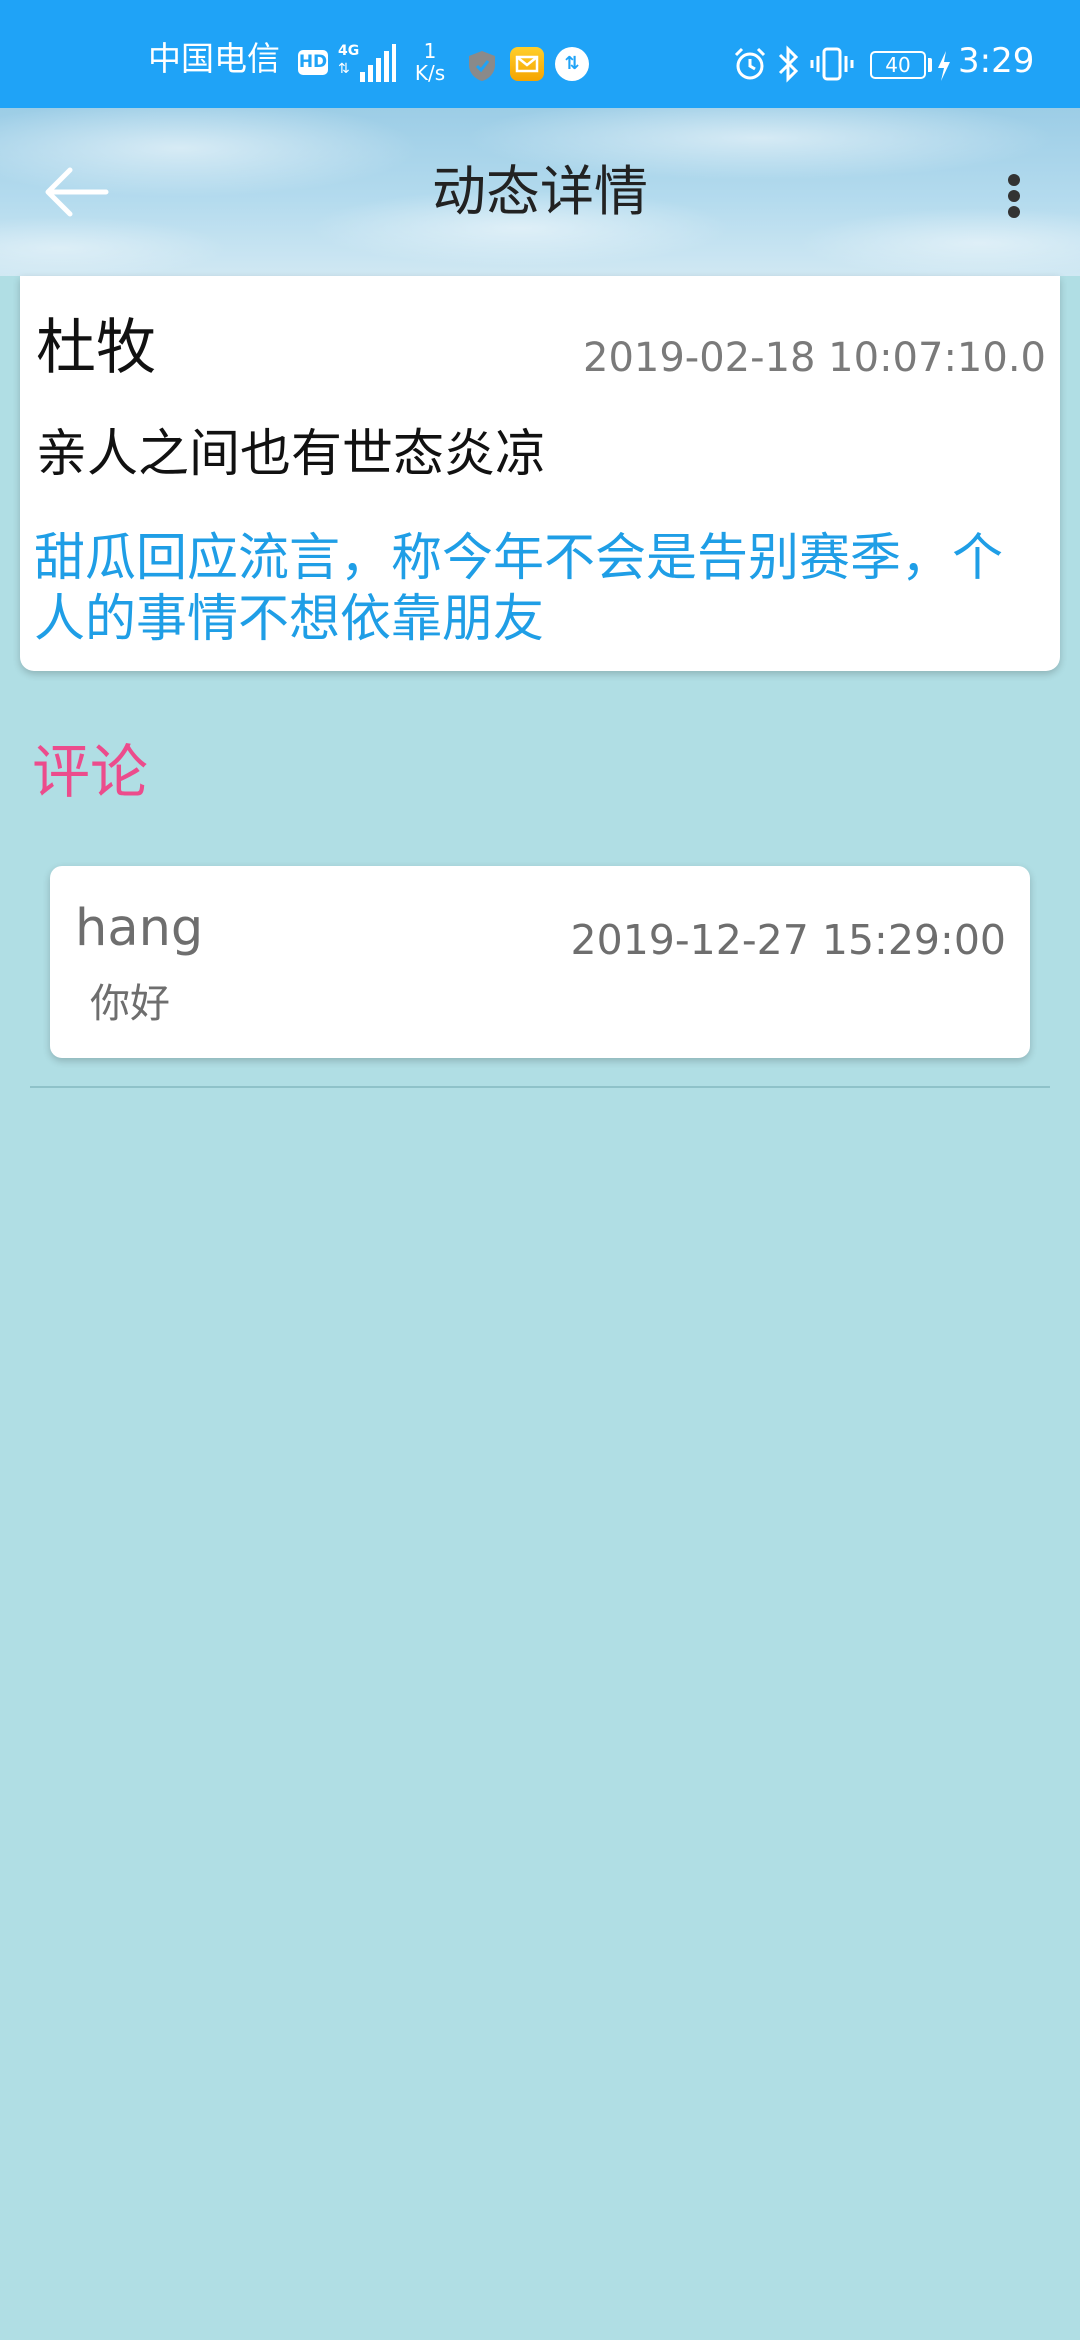 This screenshot has height=2340, width=1080. What do you see at coordinates (944, 66) in the screenshot?
I see `charging-icon` at bounding box center [944, 66].